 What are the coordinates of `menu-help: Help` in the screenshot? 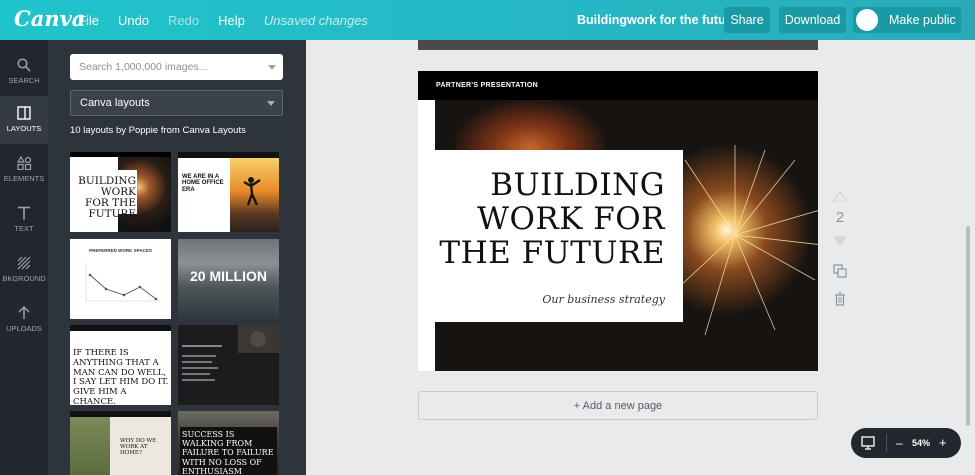 It's located at (231, 20).